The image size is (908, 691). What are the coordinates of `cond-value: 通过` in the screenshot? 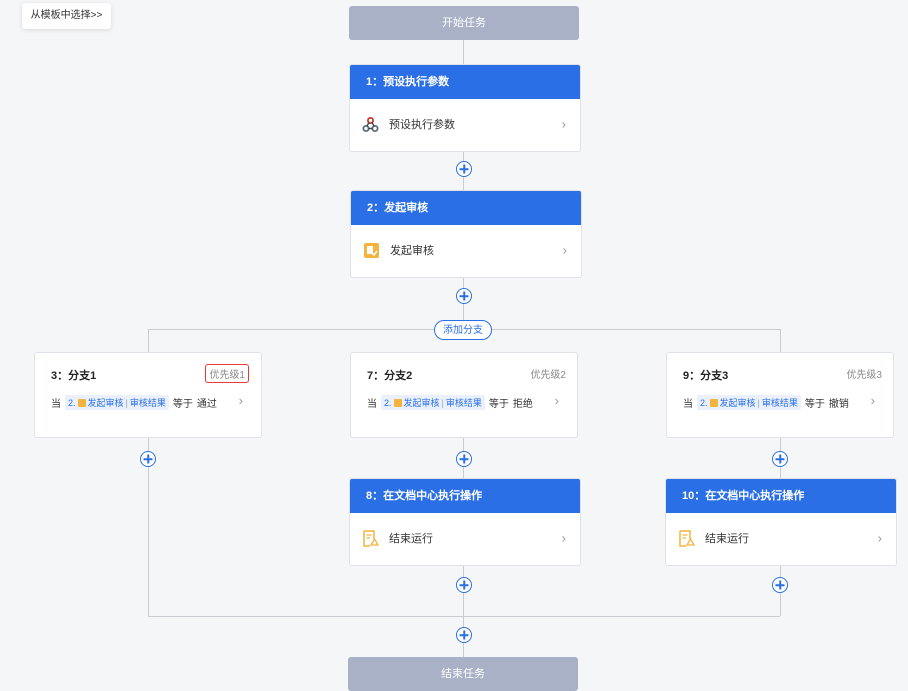 It's located at (206, 404).